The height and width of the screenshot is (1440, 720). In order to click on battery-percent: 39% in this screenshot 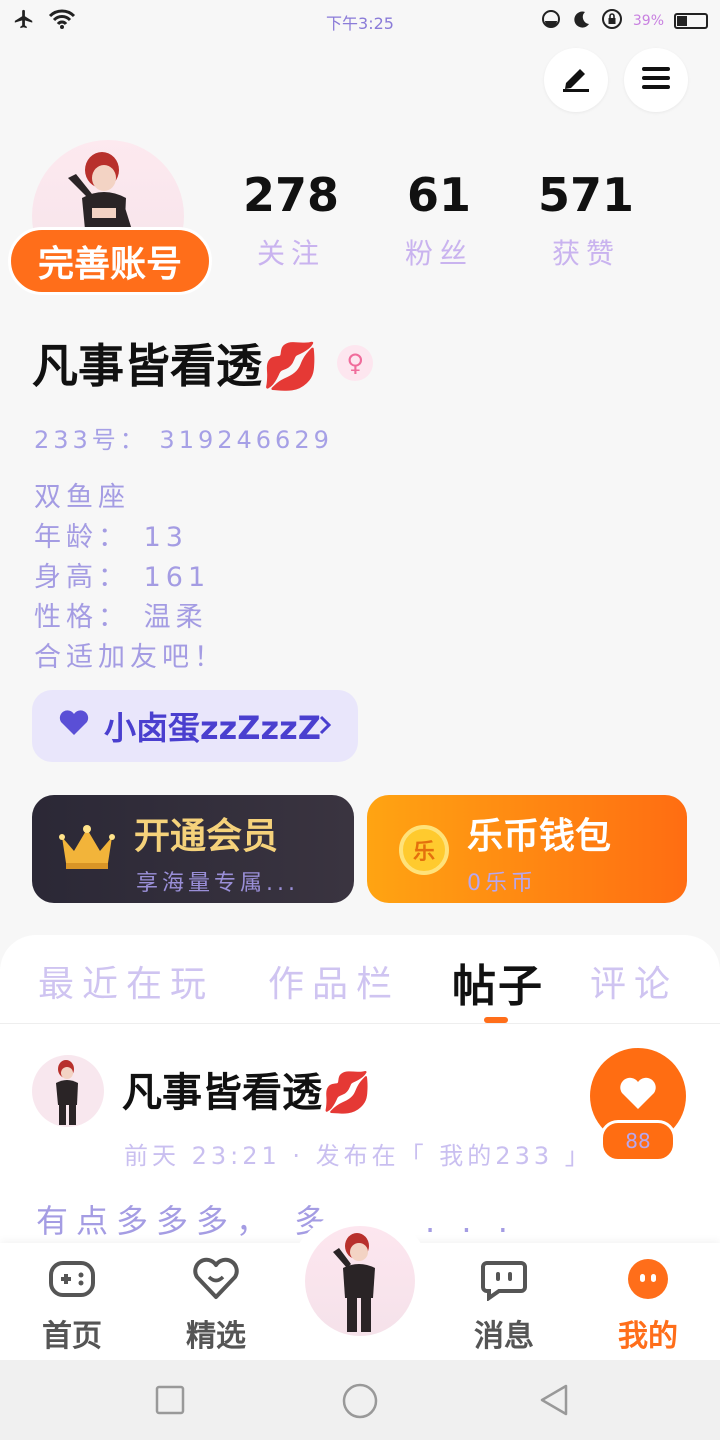, I will do `click(648, 21)`.